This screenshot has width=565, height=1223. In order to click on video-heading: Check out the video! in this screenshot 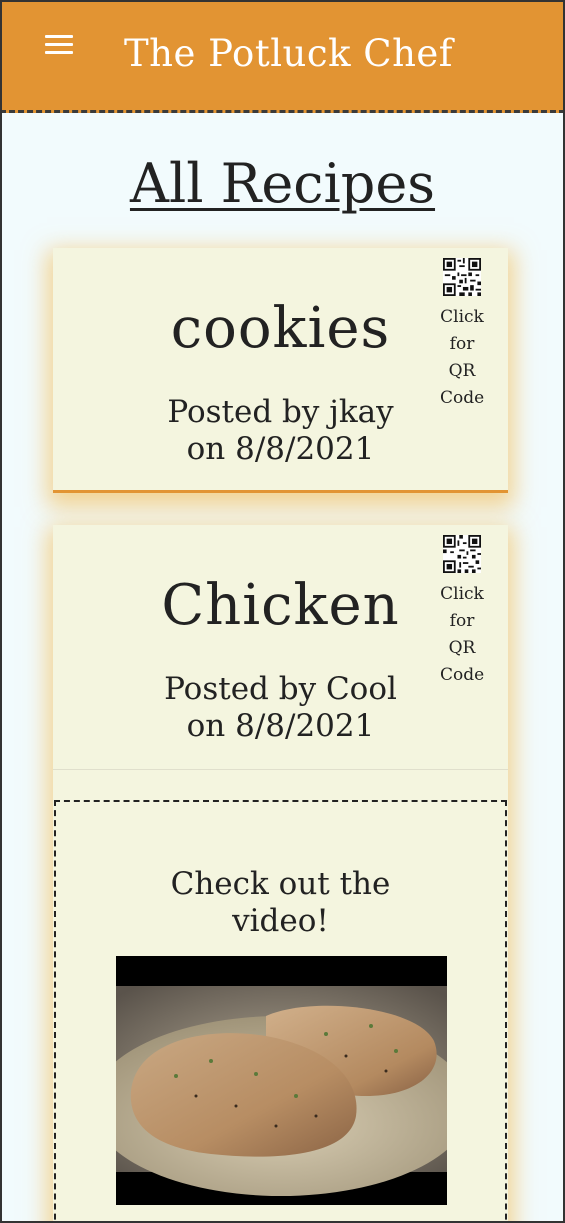, I will do `click(280, 903)`.